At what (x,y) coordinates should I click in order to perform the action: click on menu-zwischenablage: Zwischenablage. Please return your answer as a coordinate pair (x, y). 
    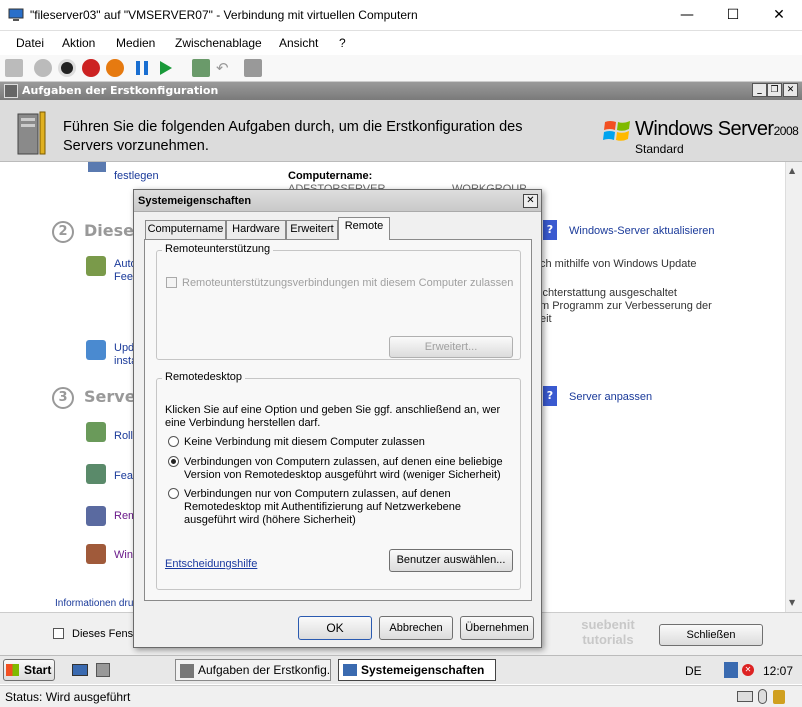
    Looking at the image, I should click on (218, 43).